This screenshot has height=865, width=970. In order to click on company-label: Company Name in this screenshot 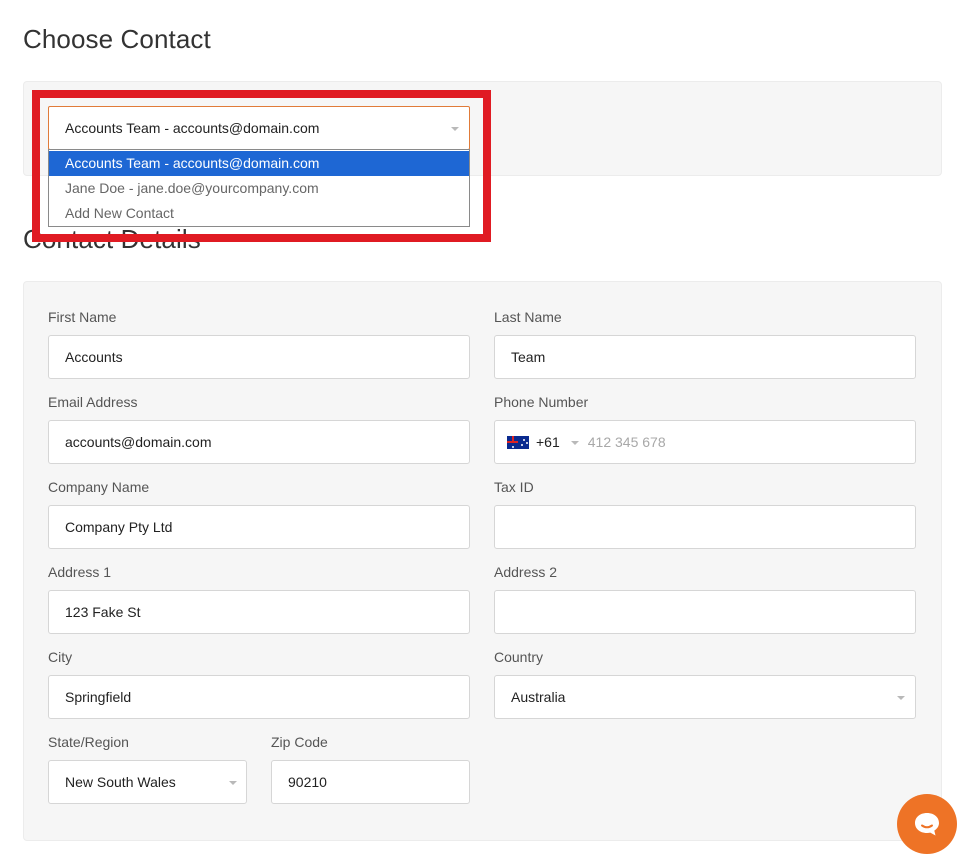, I will do `click(99, 487)`.